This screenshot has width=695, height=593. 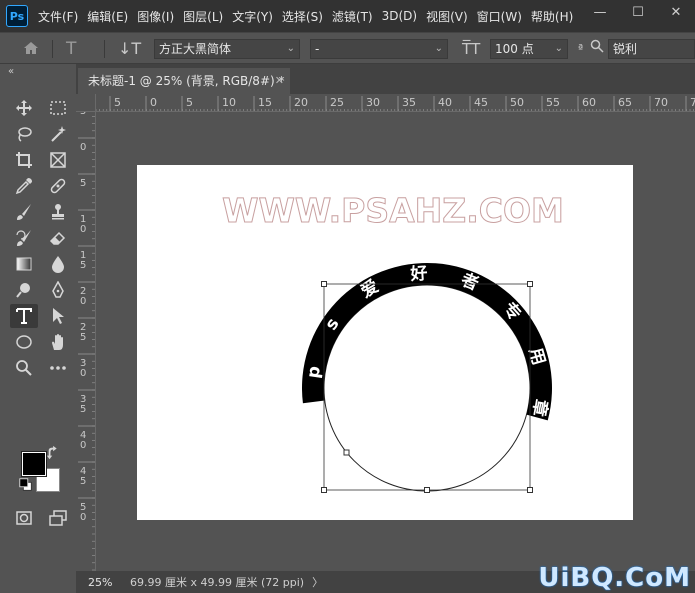 What do you see at coordinates (155, 16) in the screenshot?
I see `menu-image: 图像(I)` at bounding box center [155, 16].